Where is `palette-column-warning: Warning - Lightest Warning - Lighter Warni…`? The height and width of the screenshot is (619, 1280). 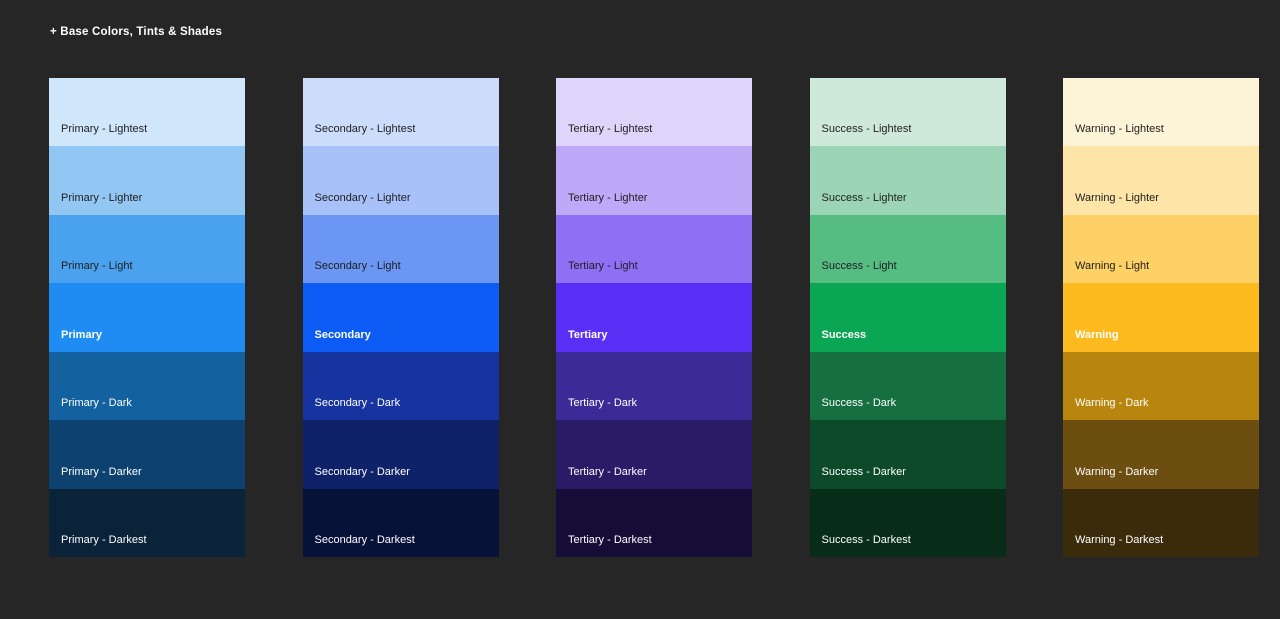
palette-column-warning: Warning - Lightest Warning - Lighter Warni… is located at coordinates (1161, 317).